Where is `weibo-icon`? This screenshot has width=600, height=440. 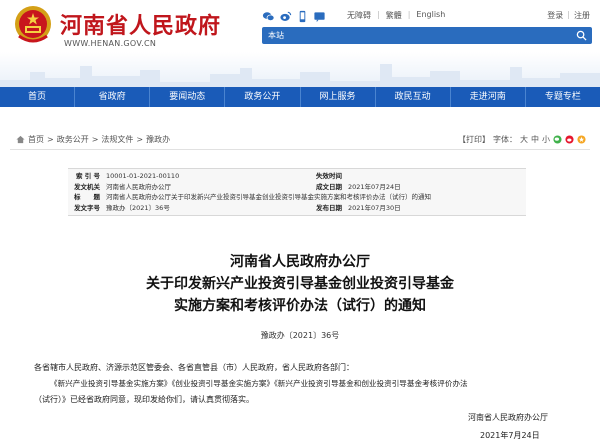 weibo-icon is located at coordinates (285, 16).